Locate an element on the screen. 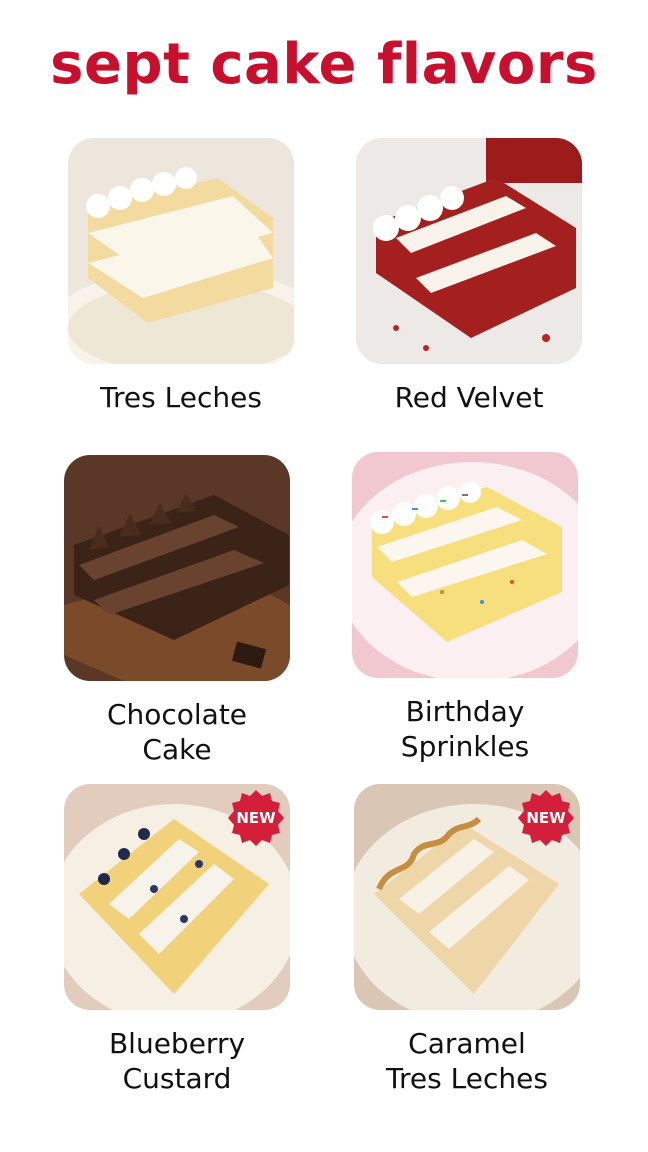  flavor-label-line1: Caramel is located at coordinates (467, 1043).